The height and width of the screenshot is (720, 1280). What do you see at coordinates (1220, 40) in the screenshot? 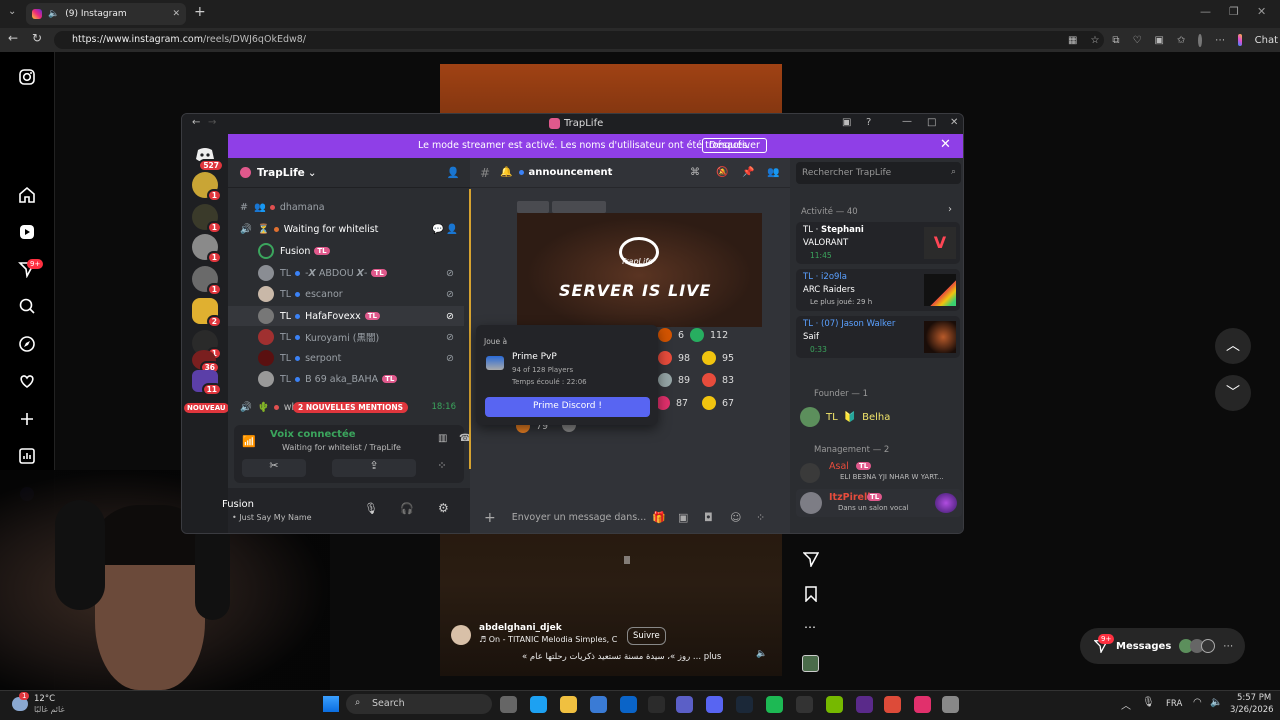
I see `more-menu-icon: ⋯` at bounding box center [1220, 40].